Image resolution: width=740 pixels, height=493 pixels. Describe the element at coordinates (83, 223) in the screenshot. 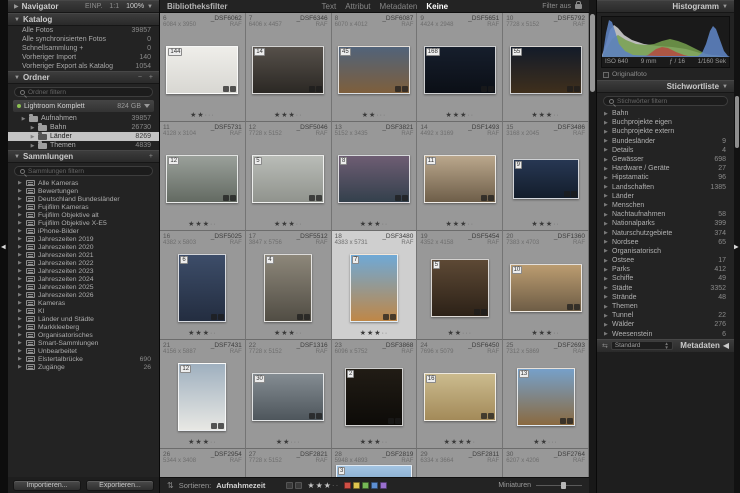

I see `collection-item: ▶ Fujifilm Objektive X-E5` at that location.